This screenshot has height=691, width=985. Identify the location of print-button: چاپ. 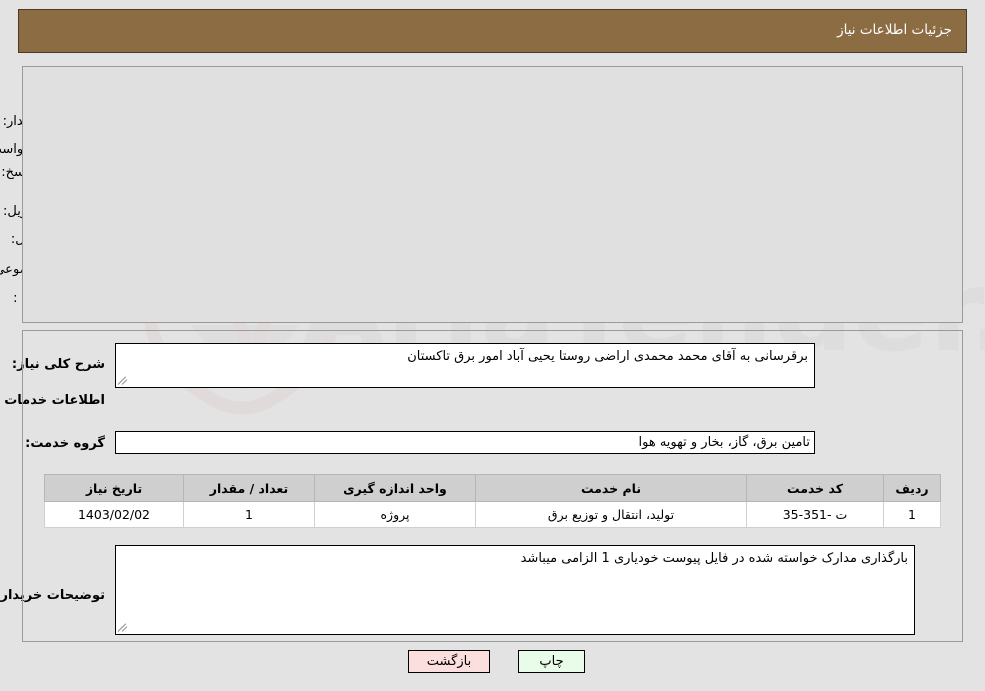
(551, 661).